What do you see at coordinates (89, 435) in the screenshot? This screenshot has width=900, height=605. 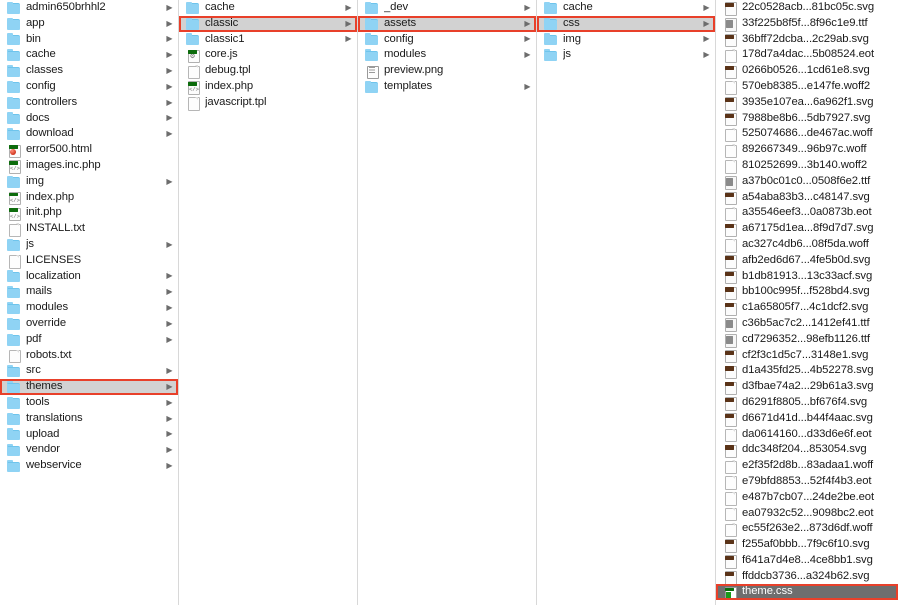 I see `file-row: upload ▶` at bounding box center [89, 435].